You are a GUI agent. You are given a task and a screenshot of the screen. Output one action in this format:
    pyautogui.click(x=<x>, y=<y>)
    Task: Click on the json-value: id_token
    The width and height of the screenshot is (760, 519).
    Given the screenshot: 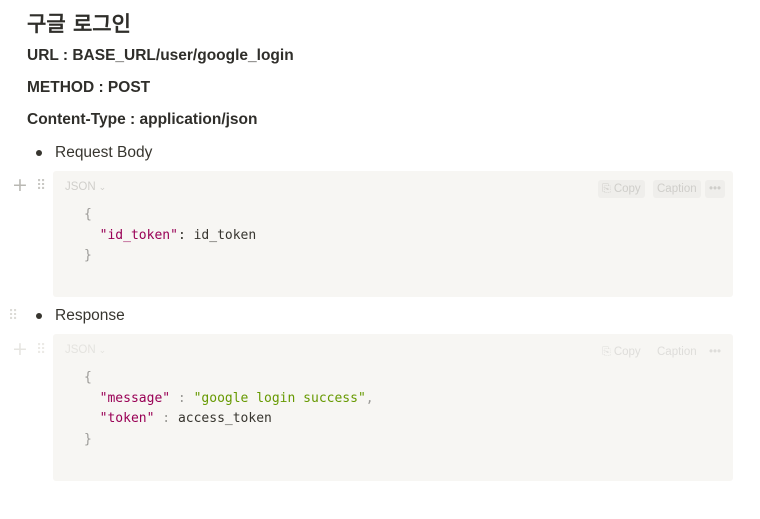 What is the action you would take?
    pyautogui.click(x=225, y=235)
    